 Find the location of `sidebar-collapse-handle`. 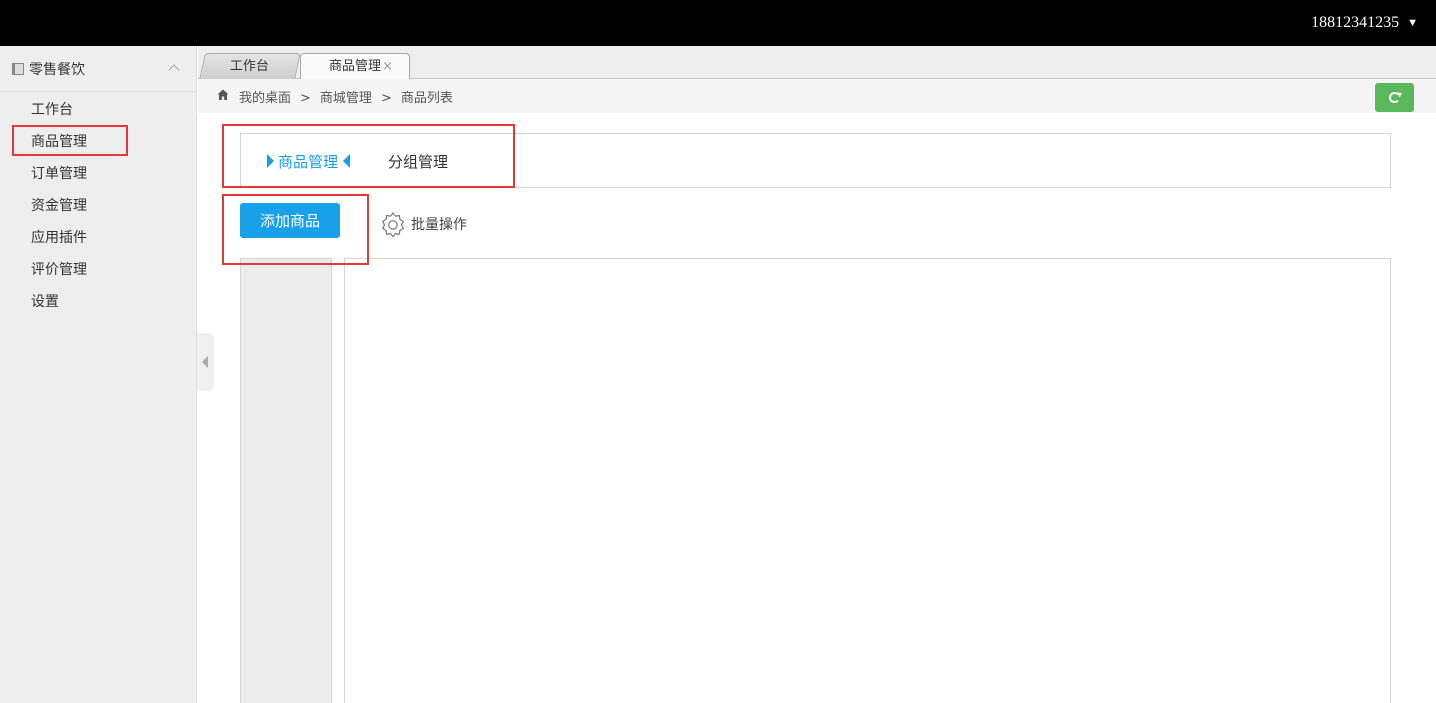

sidebar-collapse-handle is located at coordinates (205, 362).